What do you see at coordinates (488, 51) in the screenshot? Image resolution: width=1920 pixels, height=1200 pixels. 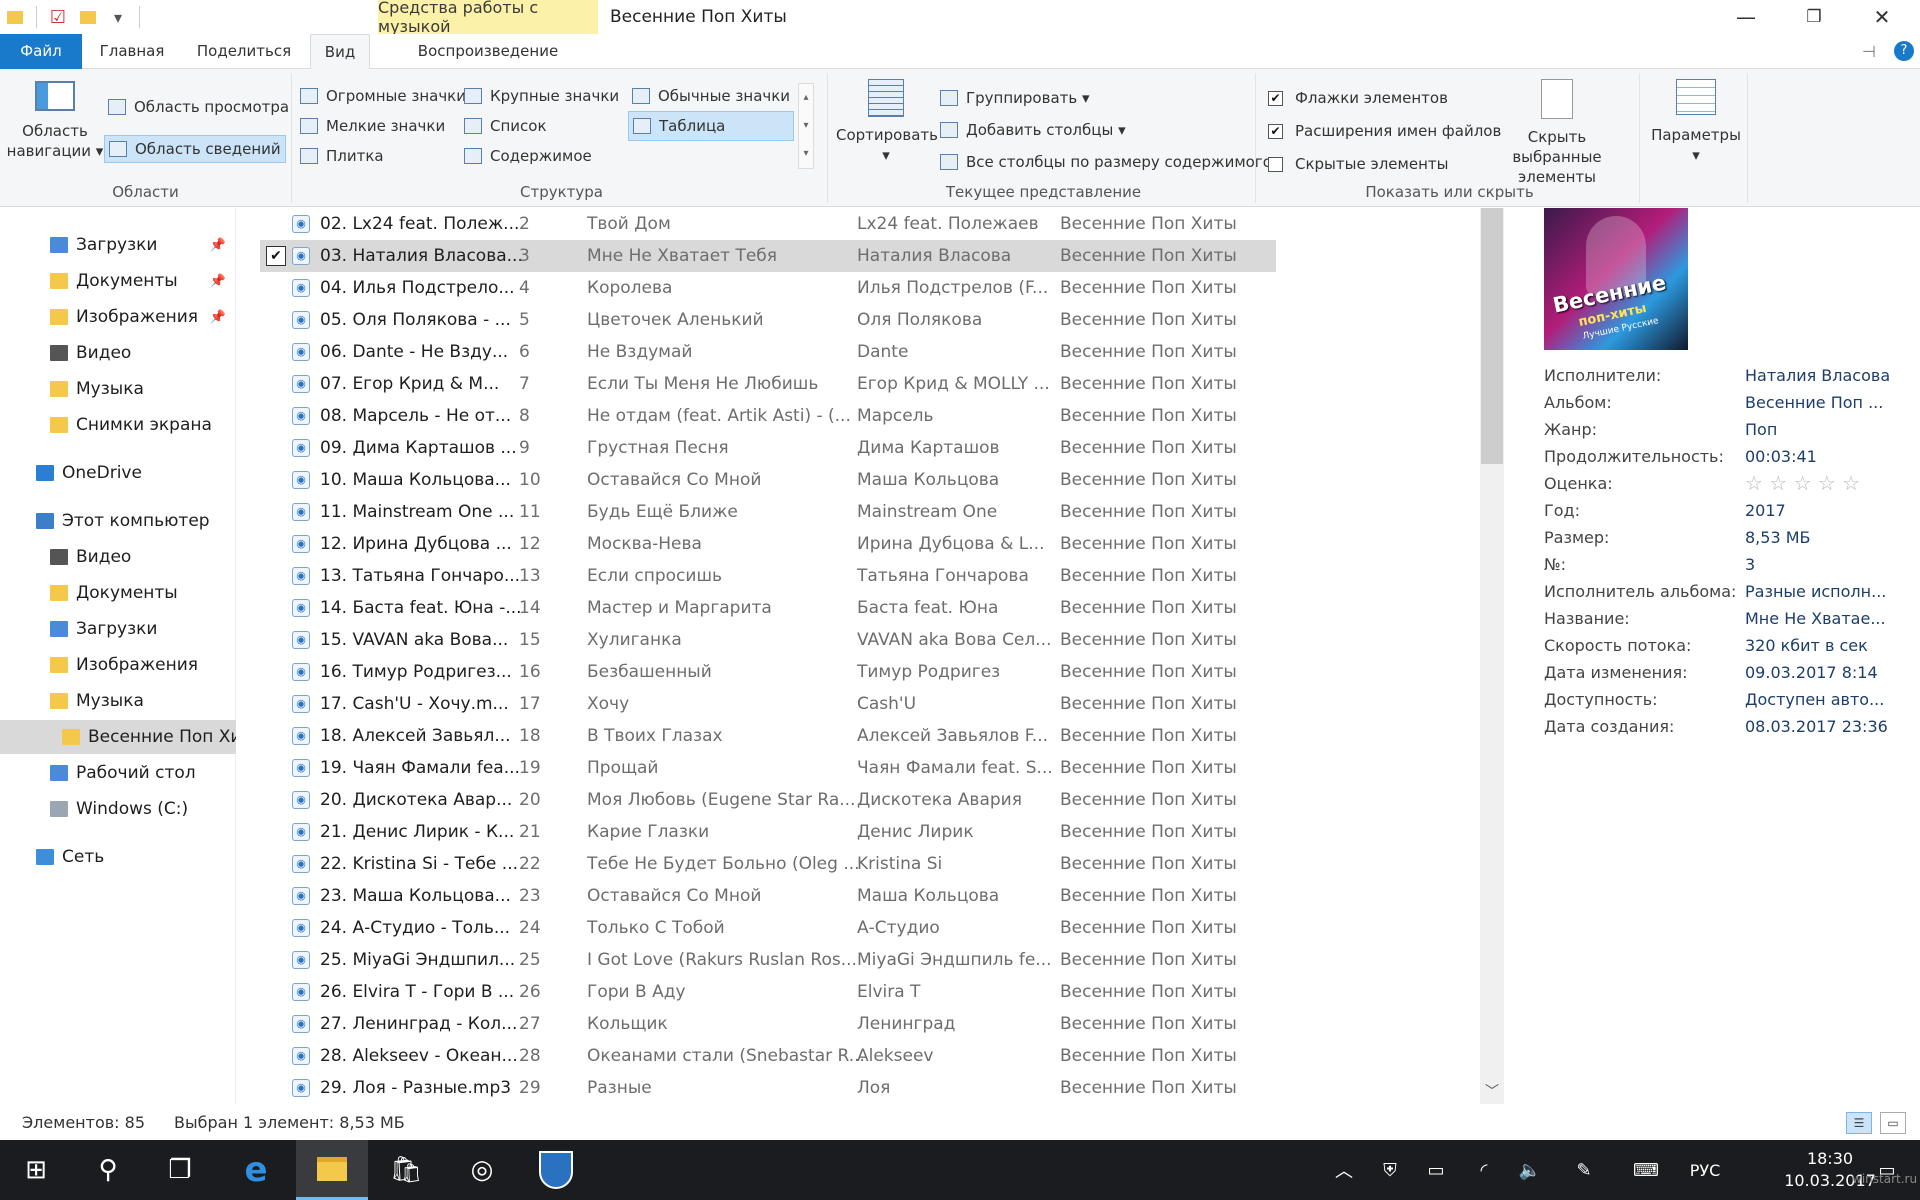 I see `tab-playback: Воспроизведение` at bounding box center [488, 51].